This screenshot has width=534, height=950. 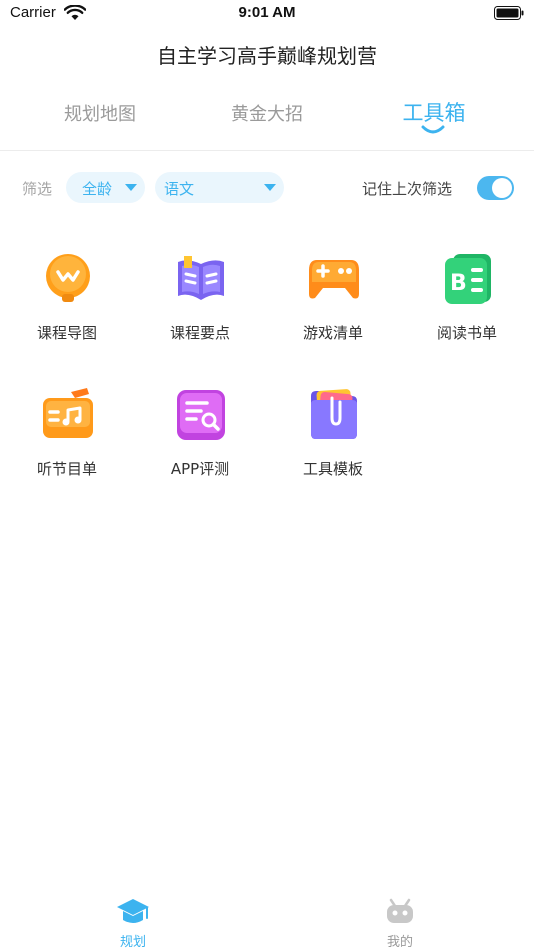 I want to click on tool-program-list: 听节目单, so click(x=67, y=443).